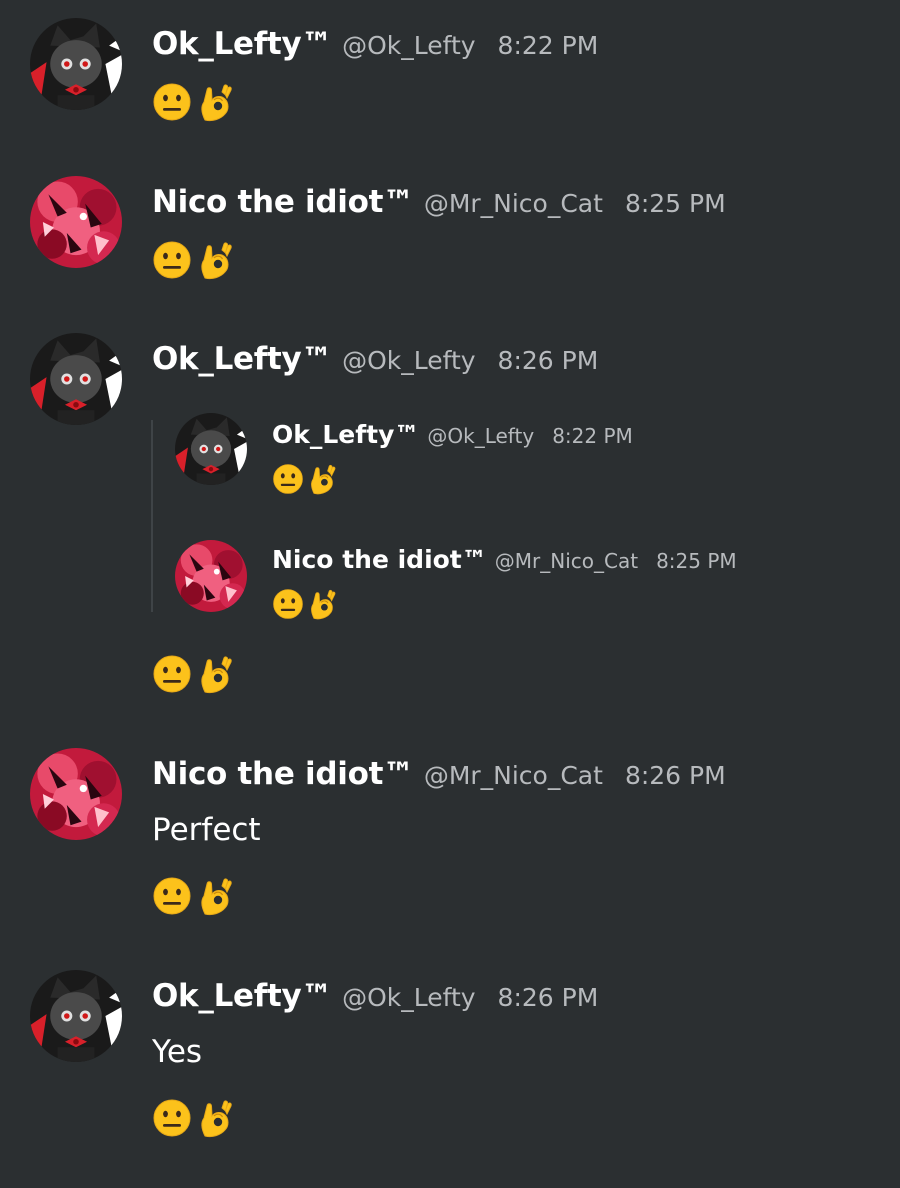  Describe the element at coordinates (379, 559) in the screenshot. I see `quoted-username: Nico the idiot™` at that location.